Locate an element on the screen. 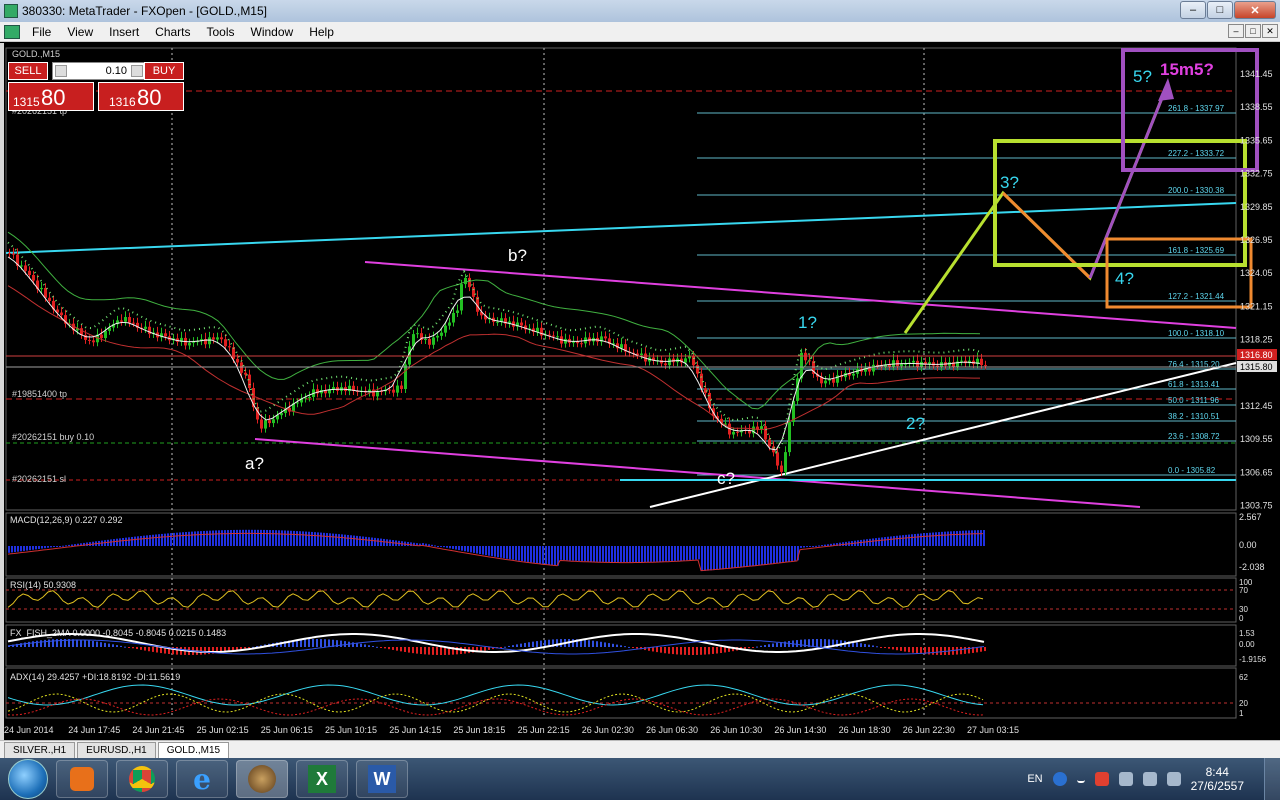  chrome-taskbar-icon is located at coordinates (142, 779).